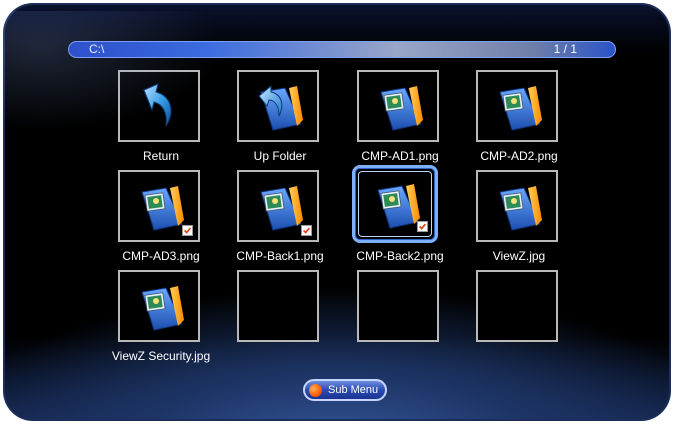  Describe the element at coordinates (519, 156) in the screenshot. I see `tile-label: CMP-AD2.png` at that location.